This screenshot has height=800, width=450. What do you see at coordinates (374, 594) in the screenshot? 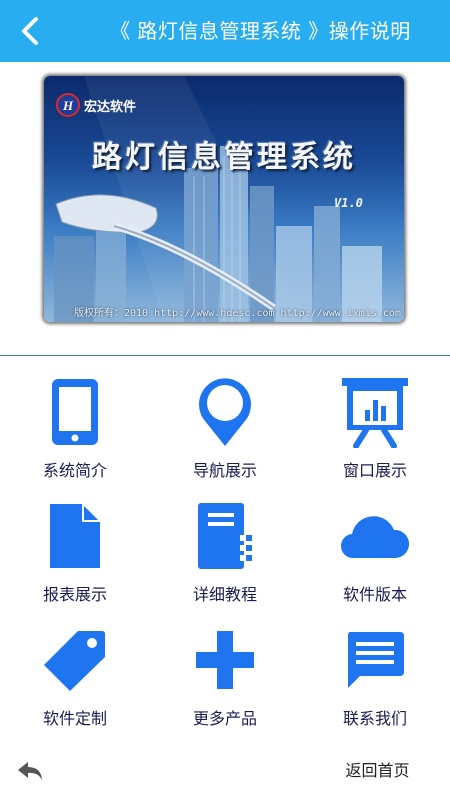
I see `menu-item-label: 软件版本` at bounding box center [374, 594].